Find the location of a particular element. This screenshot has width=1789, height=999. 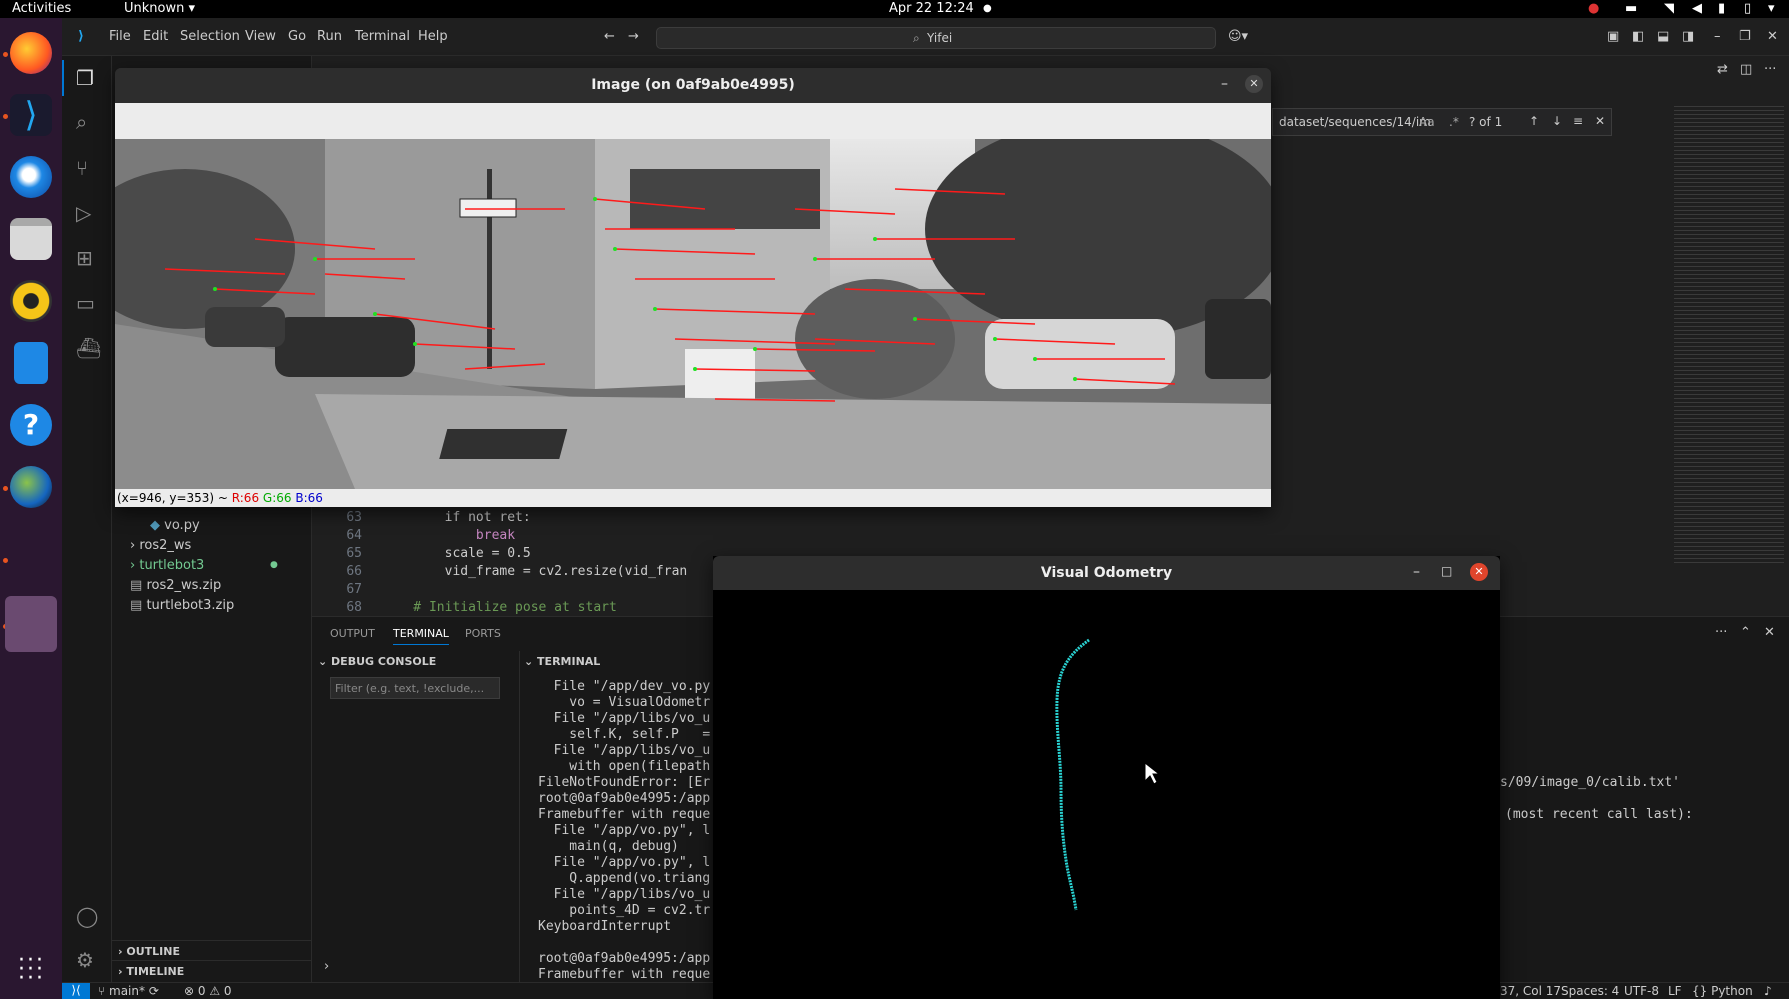

tab-terminal: TERMINAL is located at coordinates (421, 636).